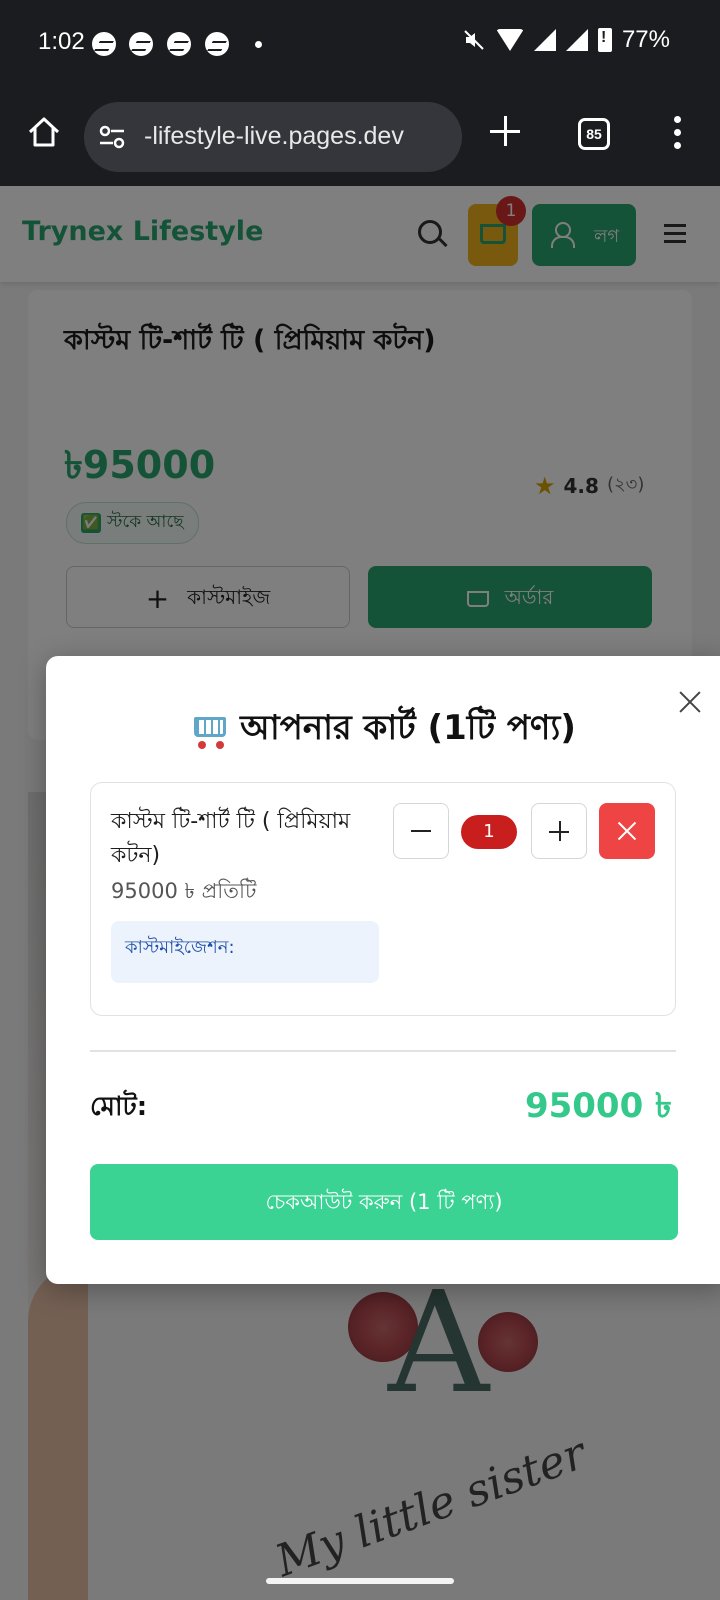 This screenshot has height=1600, width=720. What do you see at coordinates (61, 41) in the screenshot?
I see `status-time: 1:02` at bounding box center [61, 41].